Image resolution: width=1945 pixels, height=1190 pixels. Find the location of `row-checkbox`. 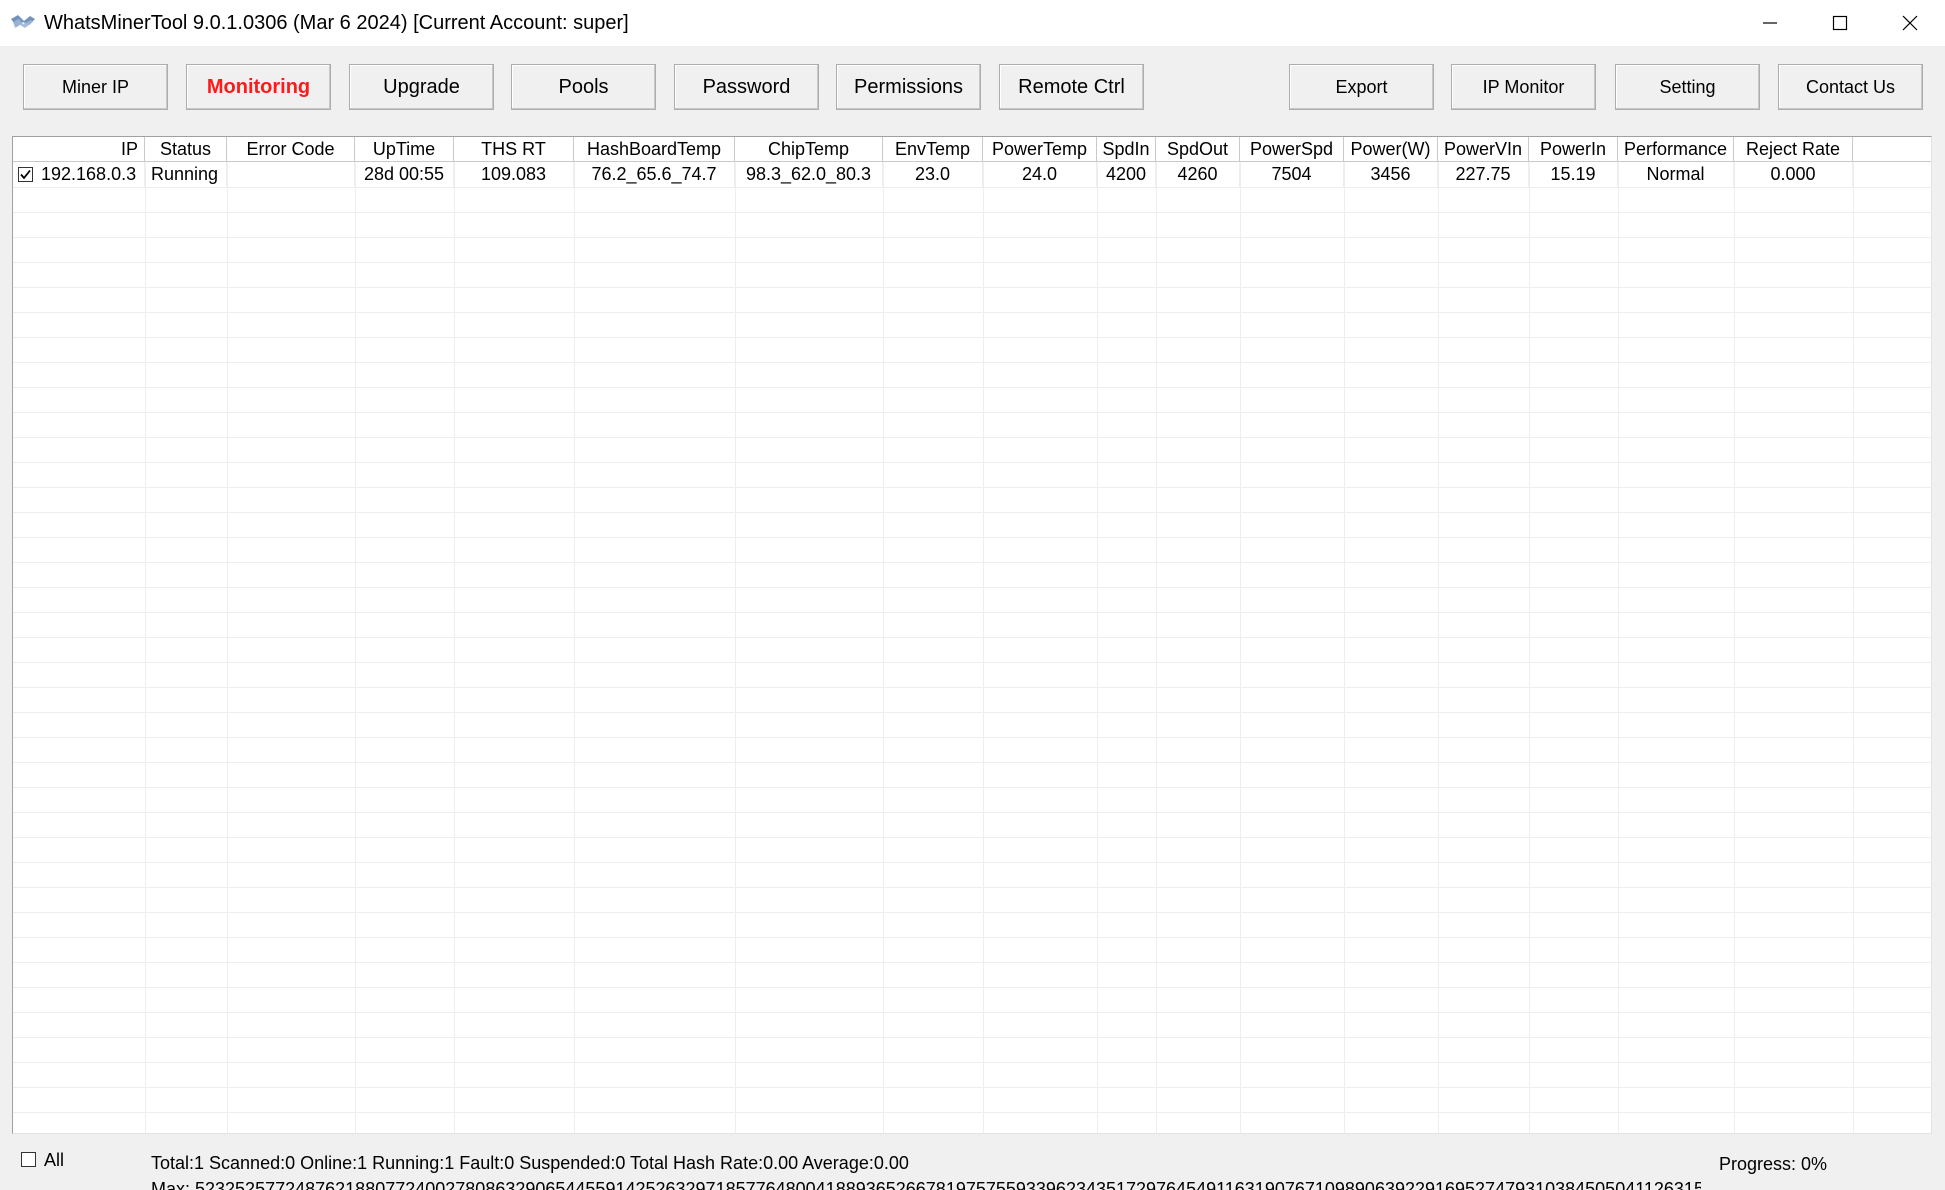

row-checkbox is located at coordinates (25, 174).